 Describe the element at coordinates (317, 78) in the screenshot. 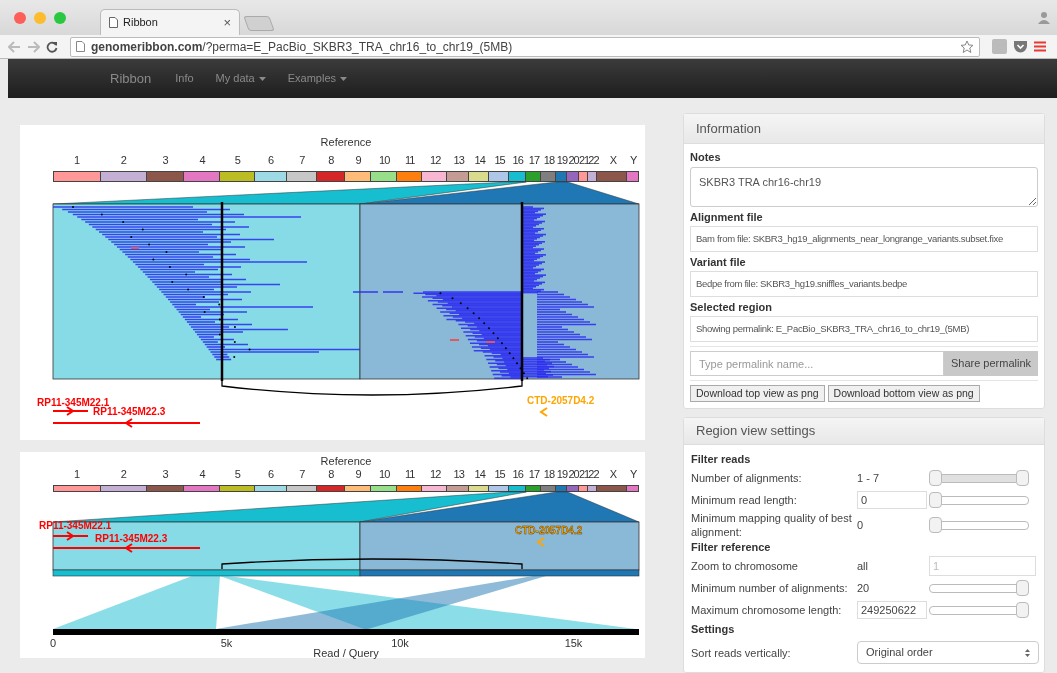

I see `nav-link: Examples` at that location.